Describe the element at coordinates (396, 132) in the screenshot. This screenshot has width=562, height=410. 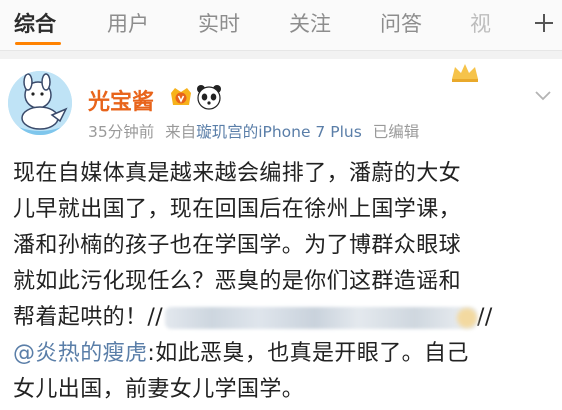
I see `edited-label: 已编辑` at that location.